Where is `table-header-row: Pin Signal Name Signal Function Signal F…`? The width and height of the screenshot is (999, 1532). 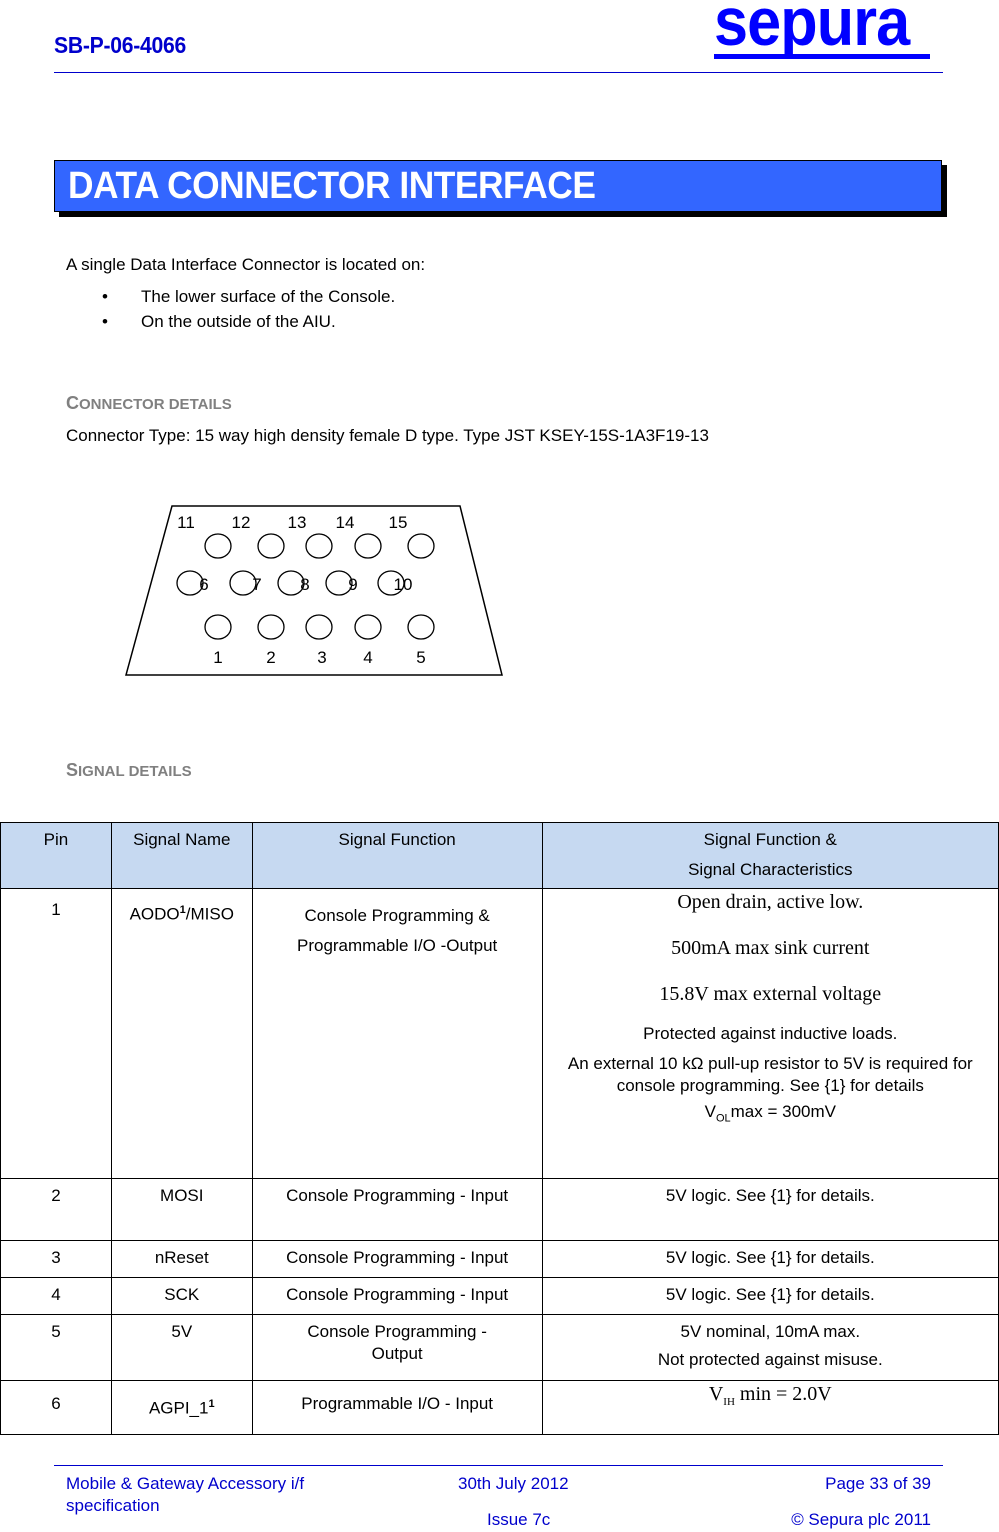
table-header-row: Pin Signal Name Signal Function Signal F… is located at coordinates (499, 855).